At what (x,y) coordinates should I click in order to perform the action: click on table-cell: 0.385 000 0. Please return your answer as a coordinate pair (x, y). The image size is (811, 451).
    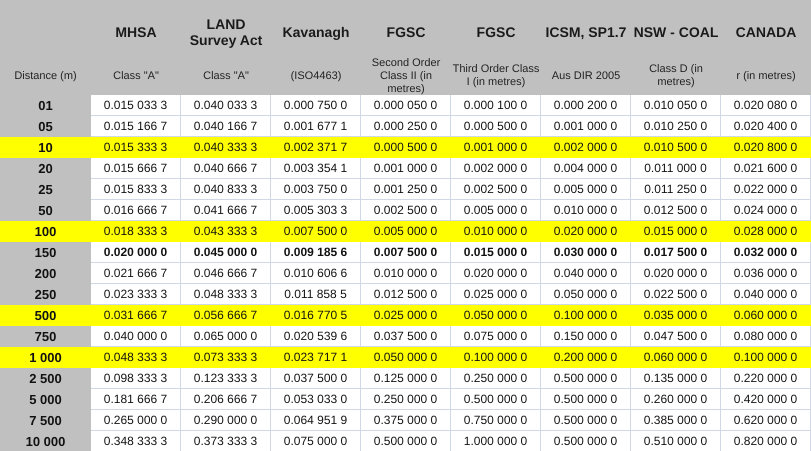
    Looking at the image, I should click on (676, 420).